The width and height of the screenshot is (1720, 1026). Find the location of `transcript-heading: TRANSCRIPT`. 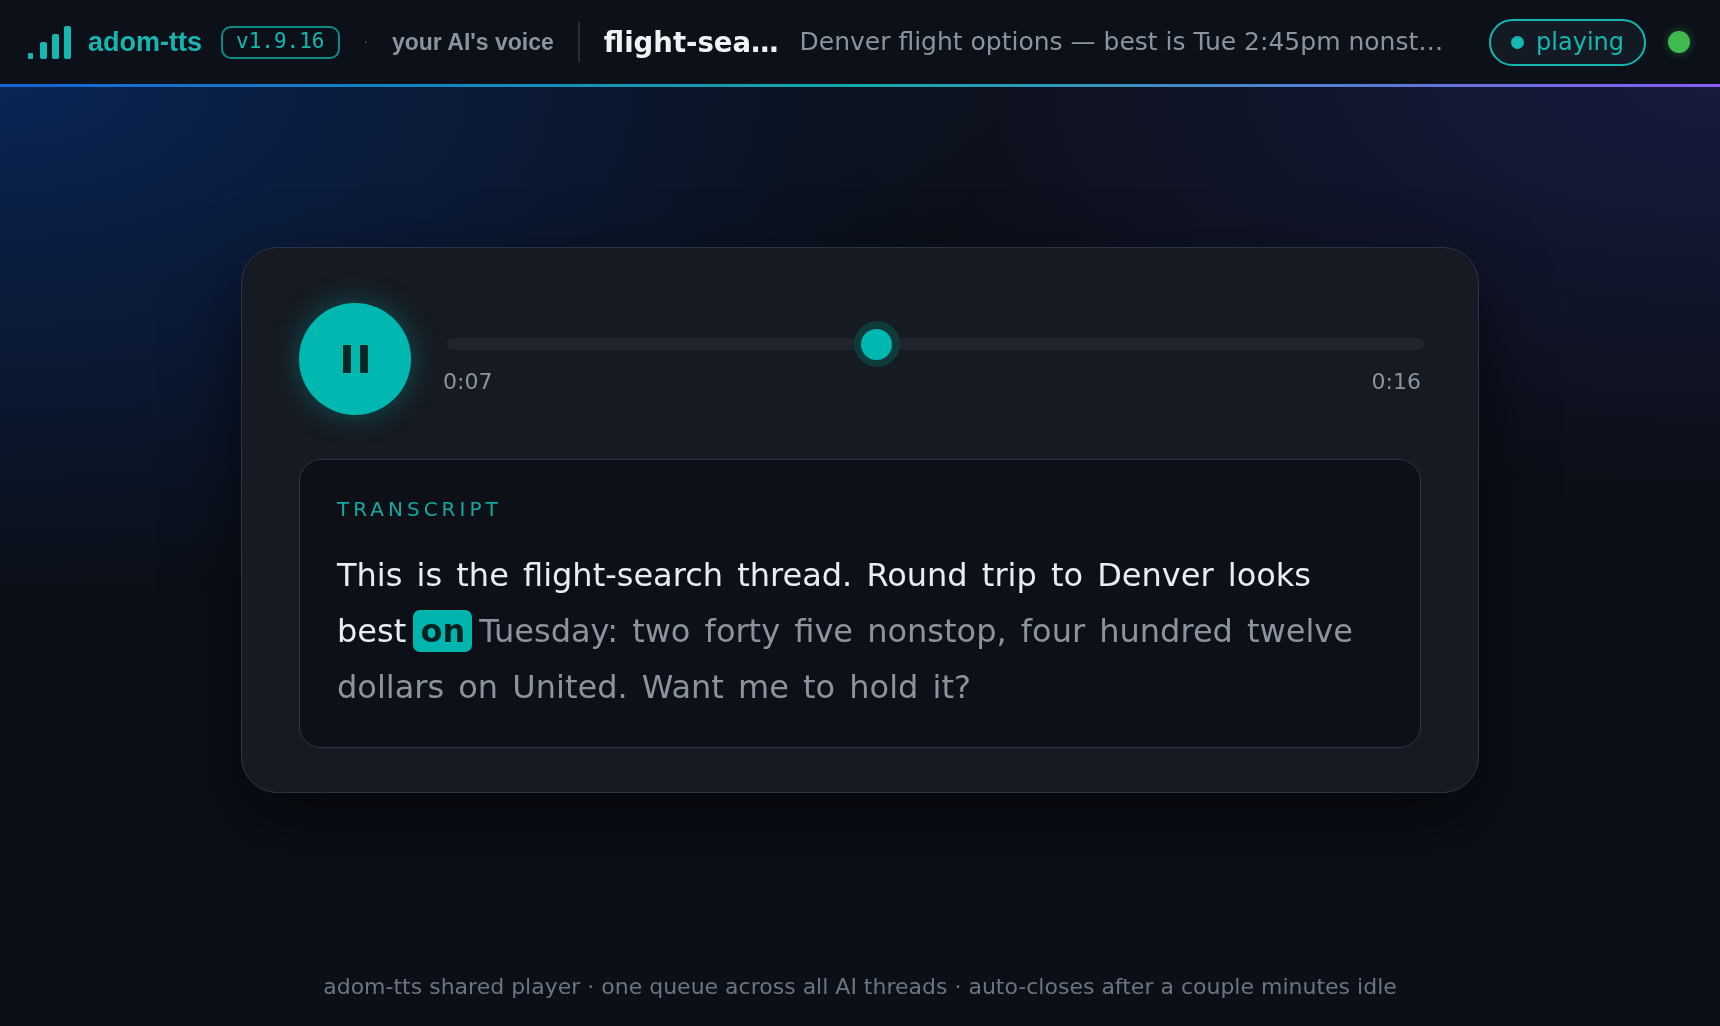

transcript-heading: TRANSCRIPT is located at coordinates (420, 509).